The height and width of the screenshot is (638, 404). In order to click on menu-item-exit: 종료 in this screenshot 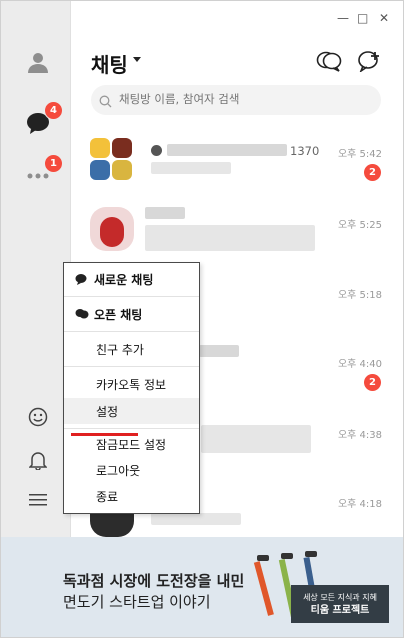, I will do `click(131, 496)`.